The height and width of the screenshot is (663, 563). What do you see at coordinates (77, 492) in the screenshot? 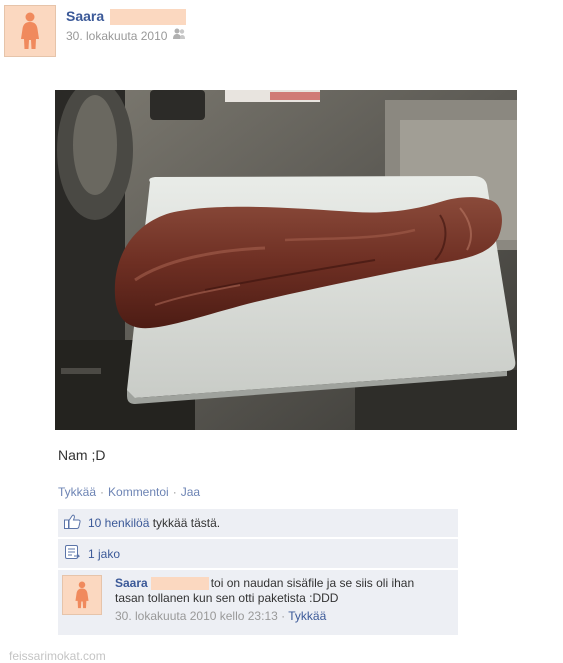
I see `like-link: Tykkää` at bounding box center [77, 492].